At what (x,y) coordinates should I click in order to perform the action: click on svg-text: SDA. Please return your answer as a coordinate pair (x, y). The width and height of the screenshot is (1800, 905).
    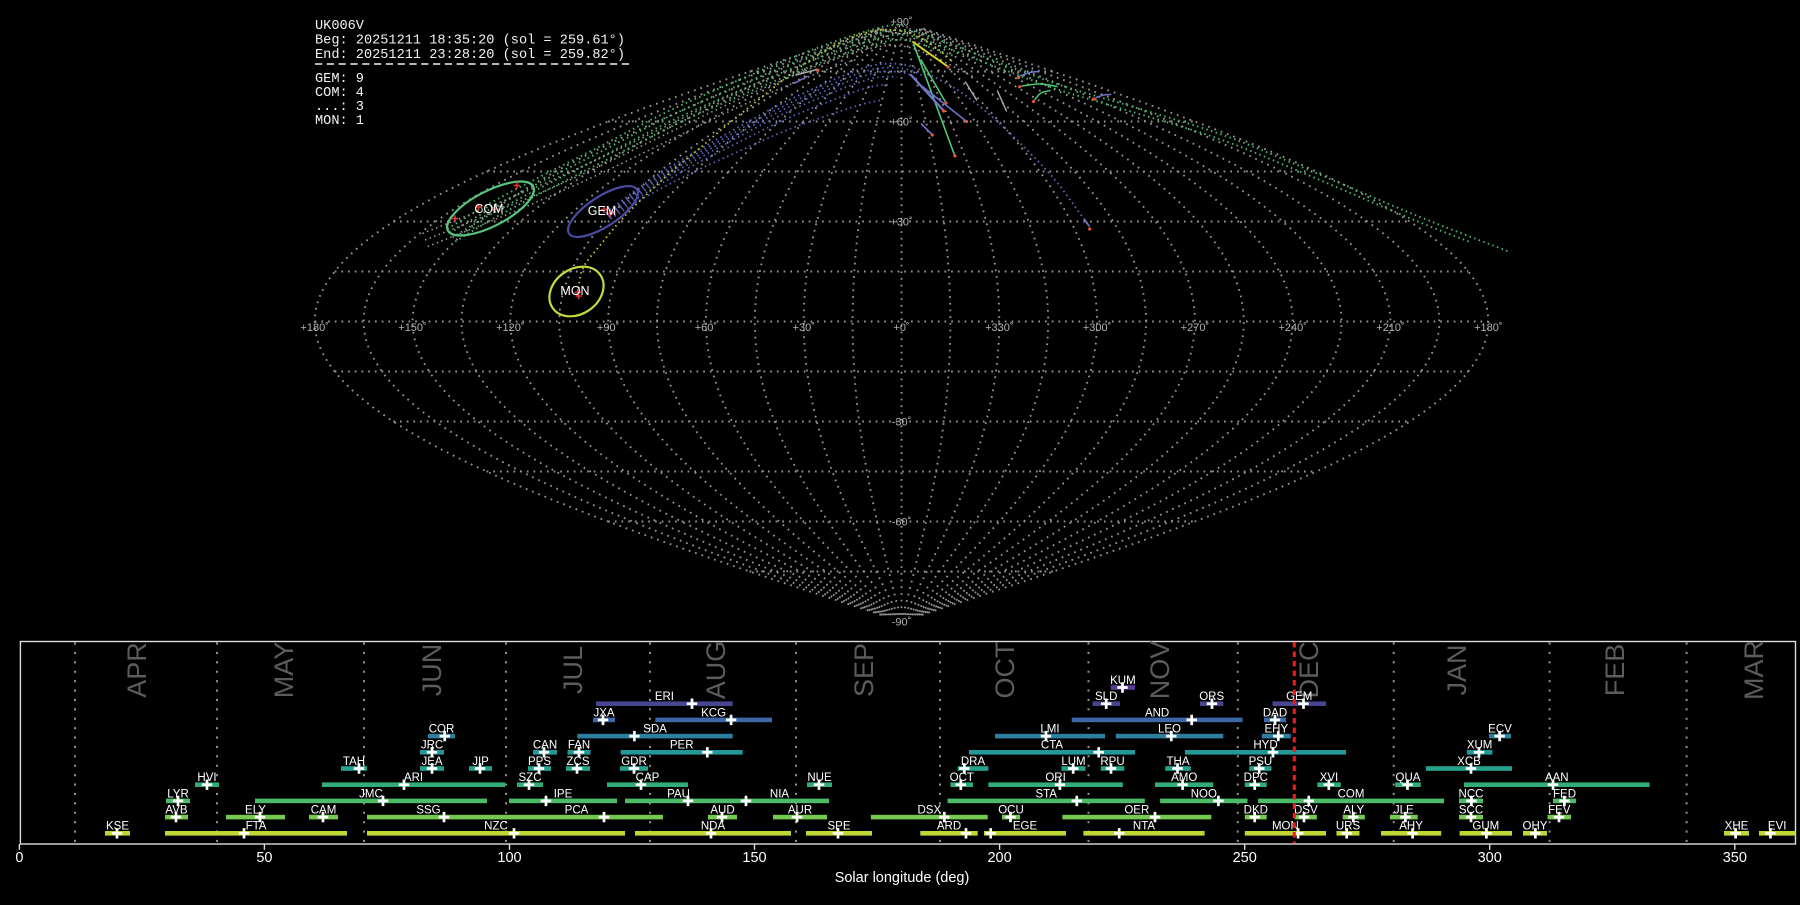
    Looking at the image, I should click on (655, 730).